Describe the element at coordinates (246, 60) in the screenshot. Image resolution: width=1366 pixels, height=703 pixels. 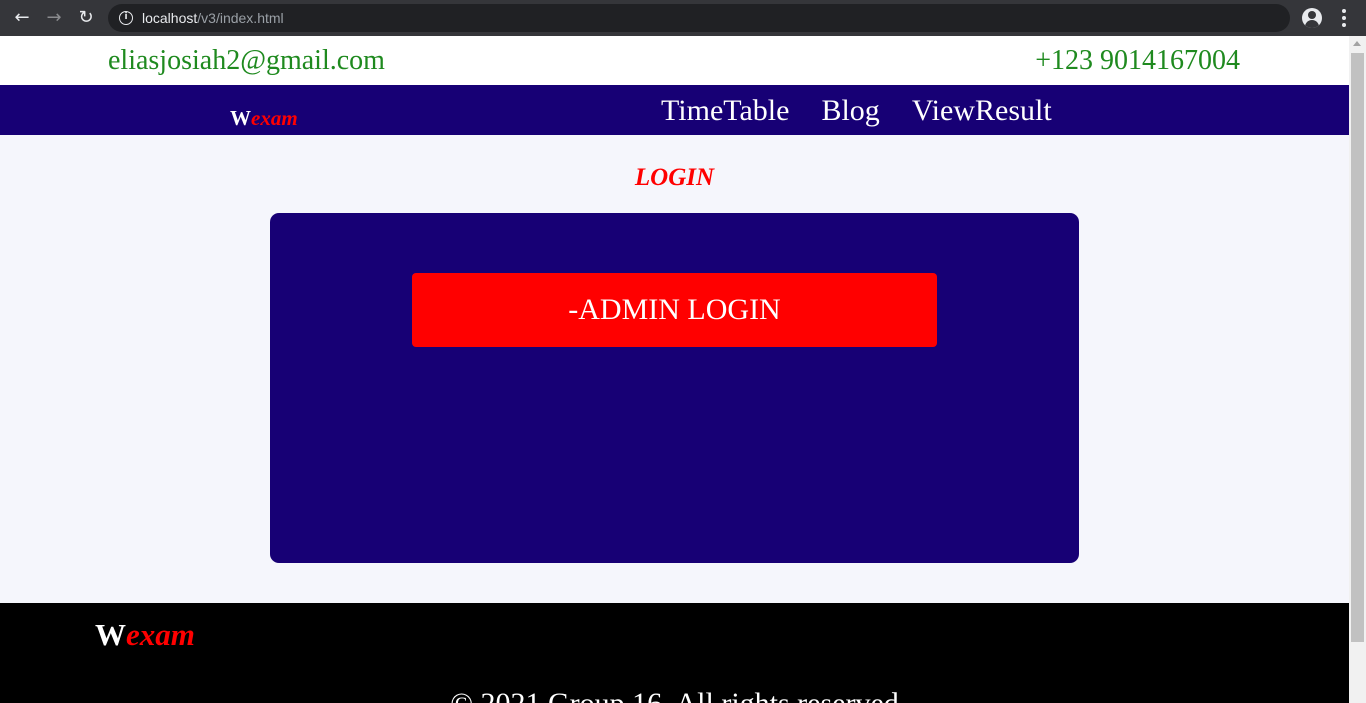
I see `contact-email: eliasjosiah2@gmail.com` at that location.